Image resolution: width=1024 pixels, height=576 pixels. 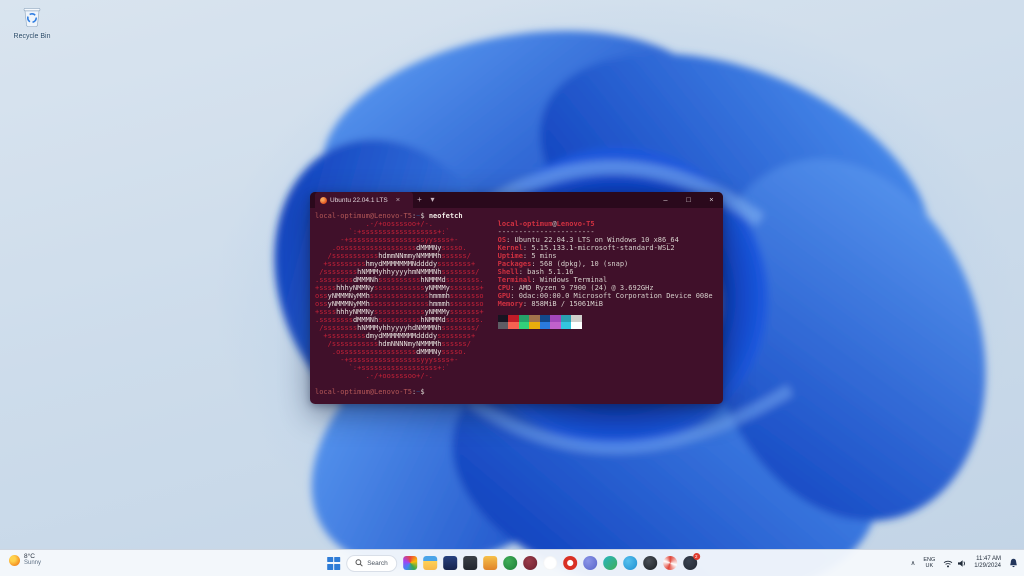 I want to click on notification-bell-icon, so click(x=1013, y=563).